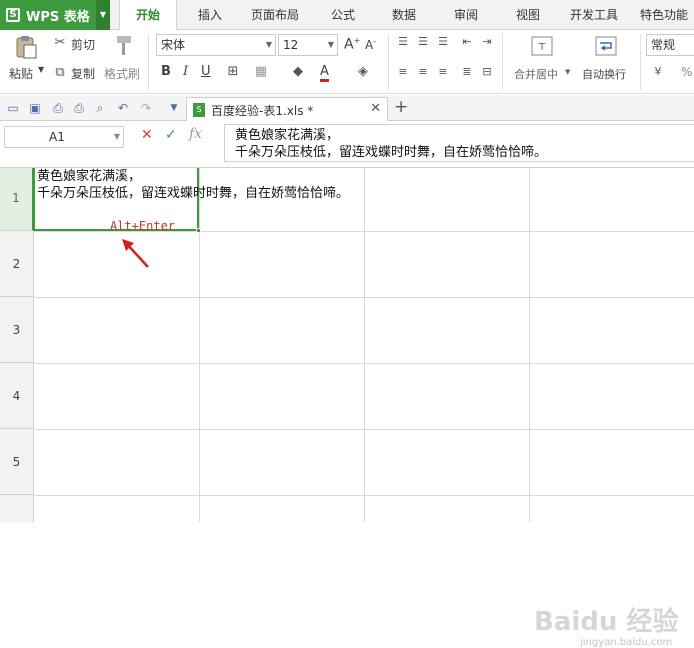 The height and width of the screenshot is (648, 694). I want to click on baidu-watermark-url: jingyan.baidu.com, so click(626, 642).